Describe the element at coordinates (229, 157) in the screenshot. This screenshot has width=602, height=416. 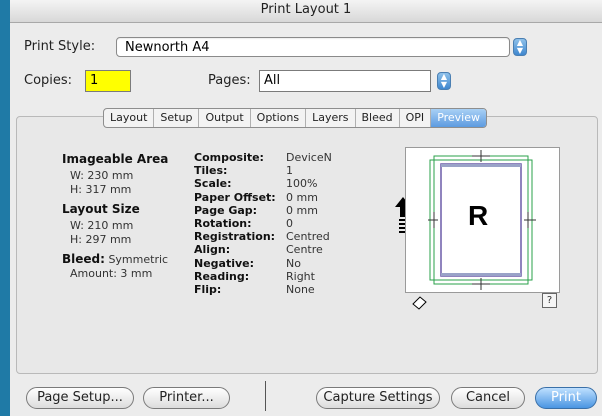
I see `setting-label: Composite:` at that location.